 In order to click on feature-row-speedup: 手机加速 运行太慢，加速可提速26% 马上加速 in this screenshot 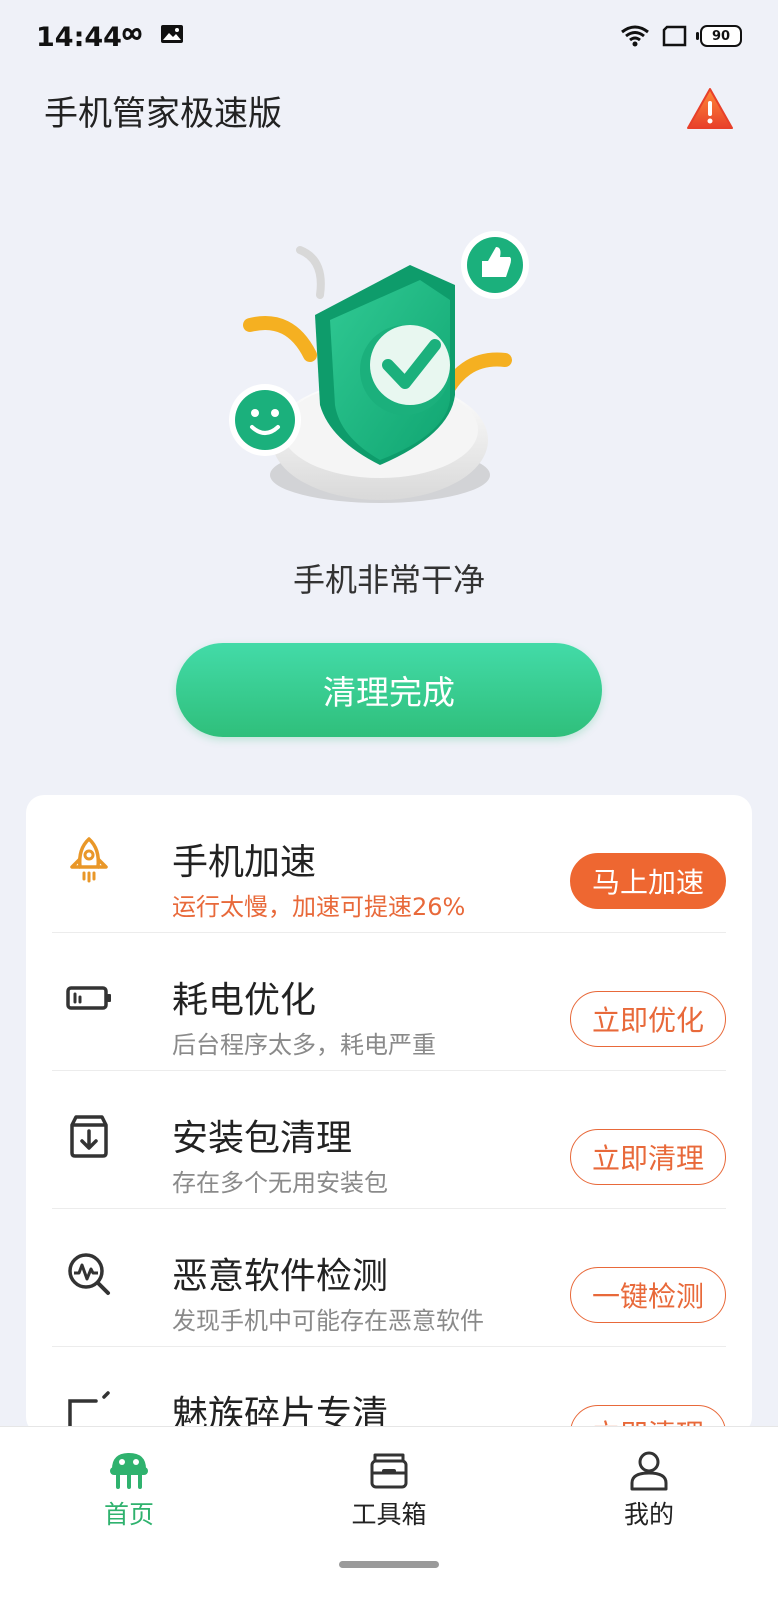, I will do `click(389, 864)`.